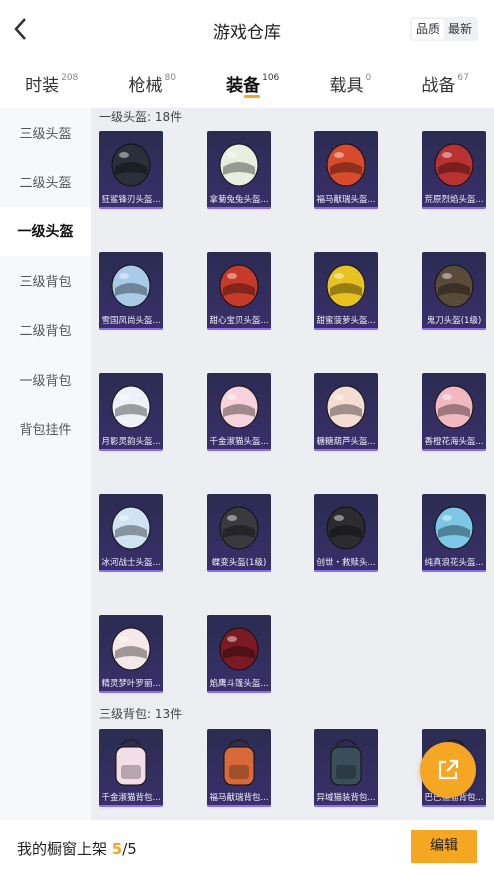 The height and width of the screenshot is (875, 494). I want to click on tab-vehicles: 载具 0, so click(350, 83).